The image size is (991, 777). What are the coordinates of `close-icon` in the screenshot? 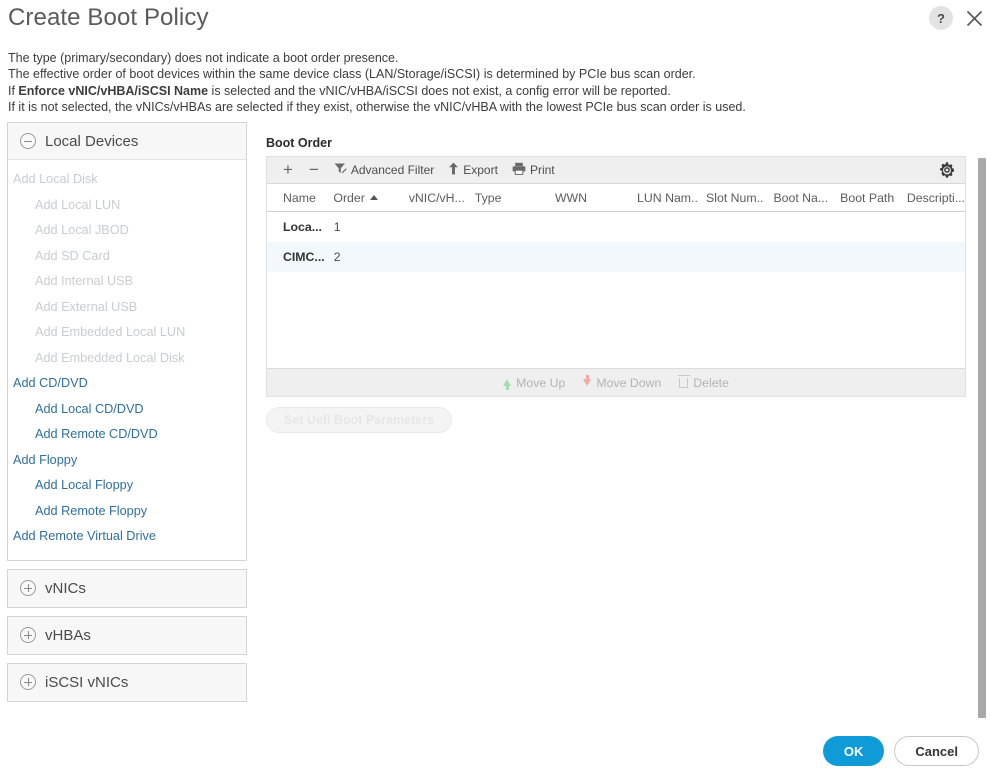 It's located at (974, 18).